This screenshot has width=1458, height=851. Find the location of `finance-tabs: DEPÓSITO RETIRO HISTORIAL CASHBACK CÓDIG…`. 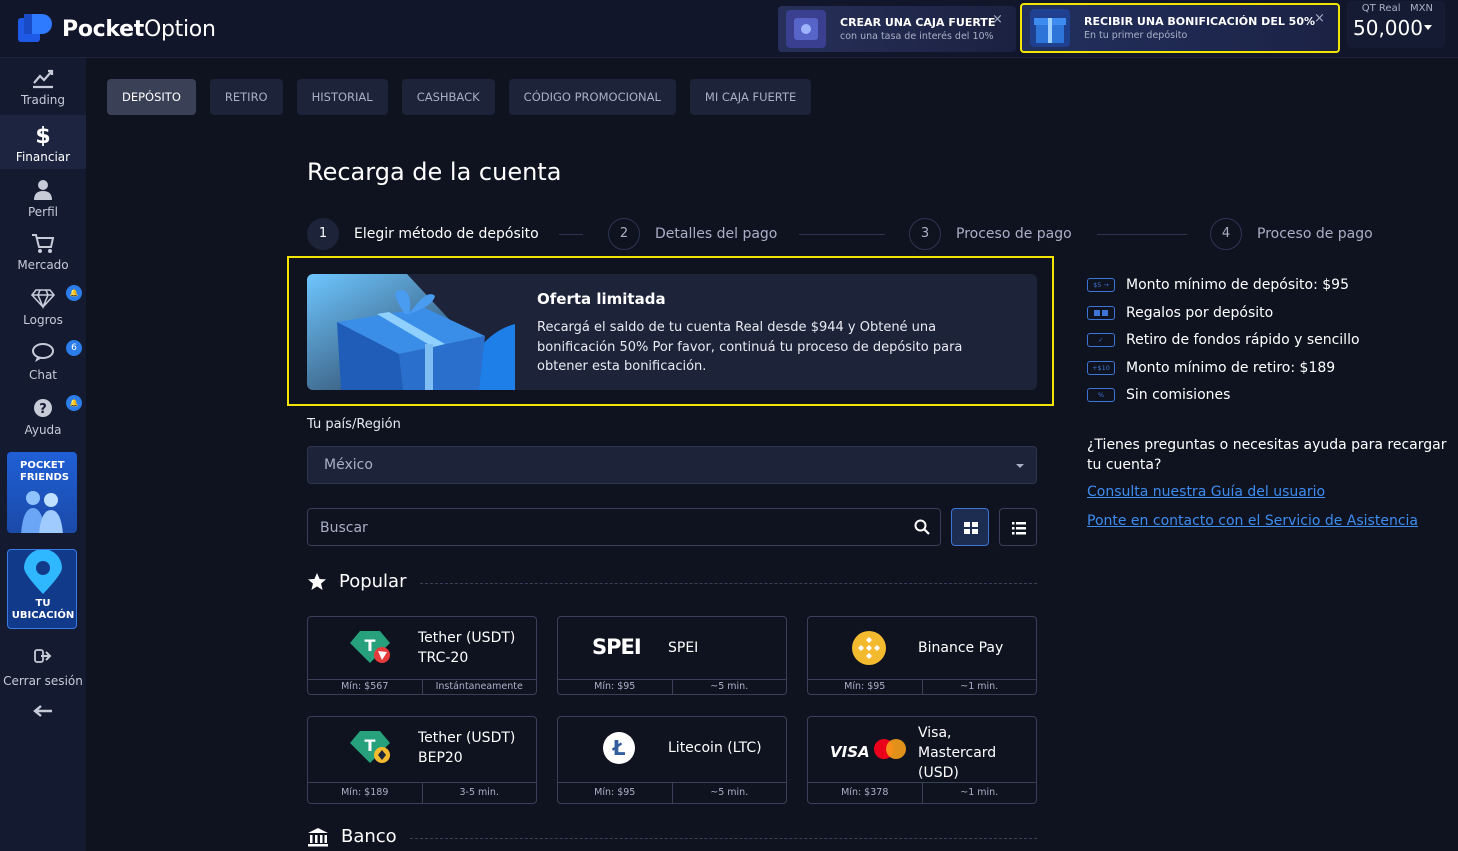

finance-tabs: DEPÓSITO RETIRO HISTORIAL CASHBACK CÓDIG… is located at coordinates (459, 97).